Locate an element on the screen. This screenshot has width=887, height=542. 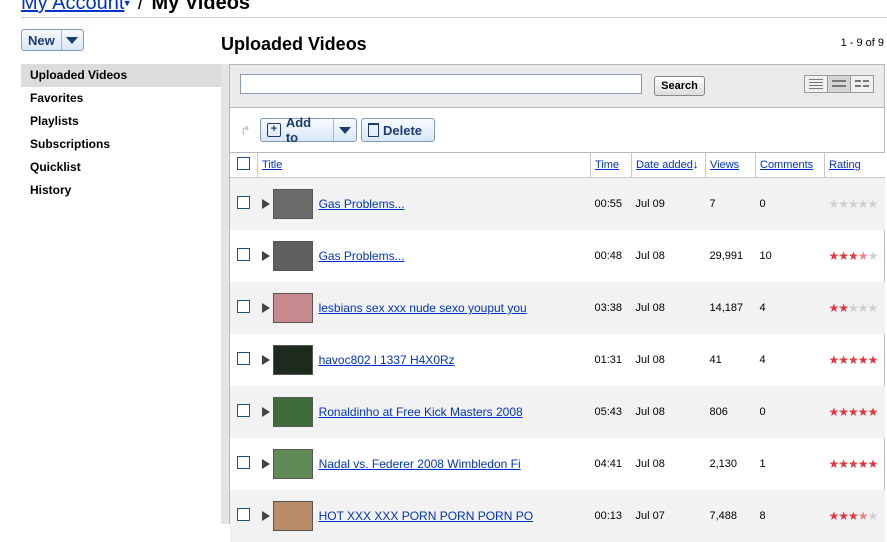
video-time: 05:43 is located at coordinates (611, 412).